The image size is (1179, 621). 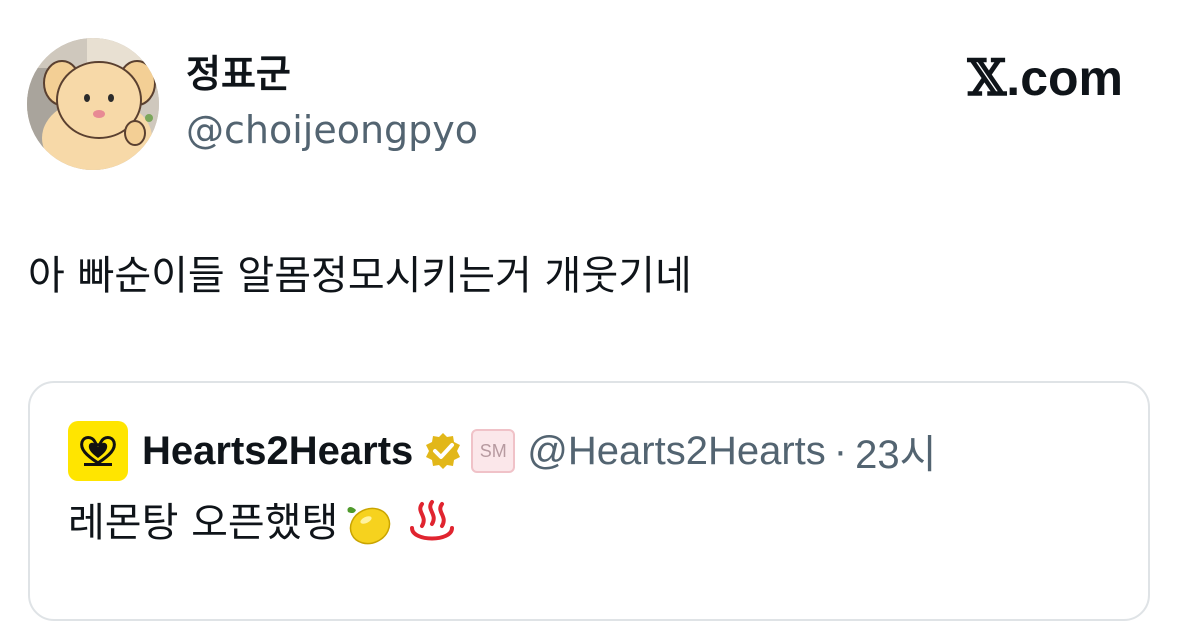 I want to click on hearts2hearts-logo-icon, so click(x=98, y=451).